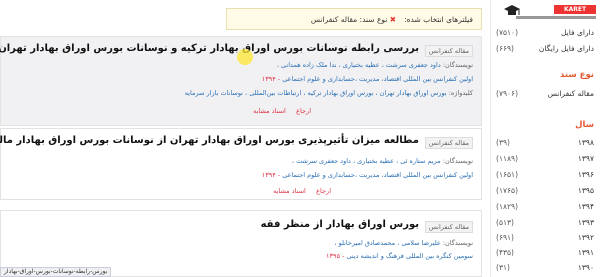 The width and height of the screenshot is (600, 277). What do you see at coordinates (550, 15) in the screenshot?
I see `site-logo: KARET` at bounding box center [550, 15].